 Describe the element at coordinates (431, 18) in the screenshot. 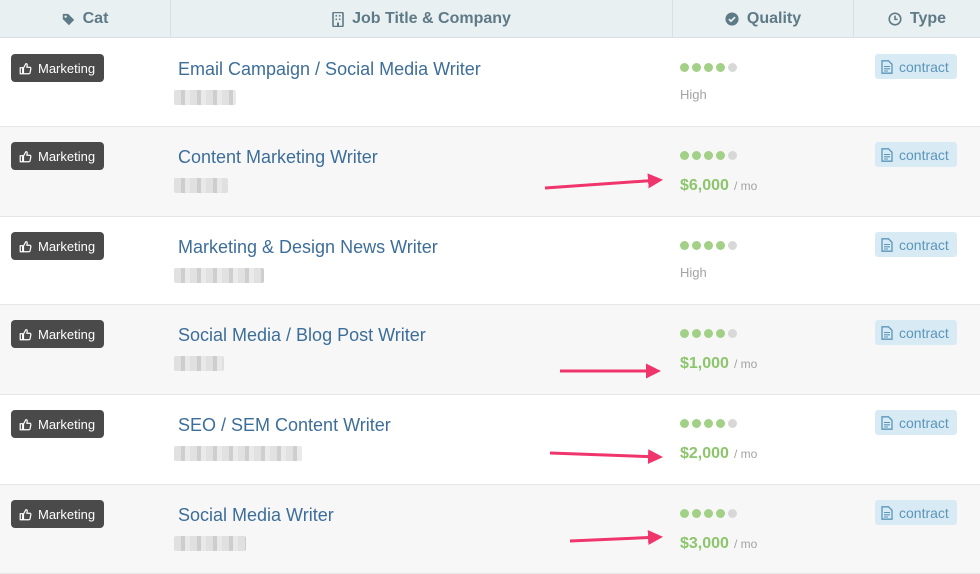

I see `header-job-label: Job Title & Company` at that location.